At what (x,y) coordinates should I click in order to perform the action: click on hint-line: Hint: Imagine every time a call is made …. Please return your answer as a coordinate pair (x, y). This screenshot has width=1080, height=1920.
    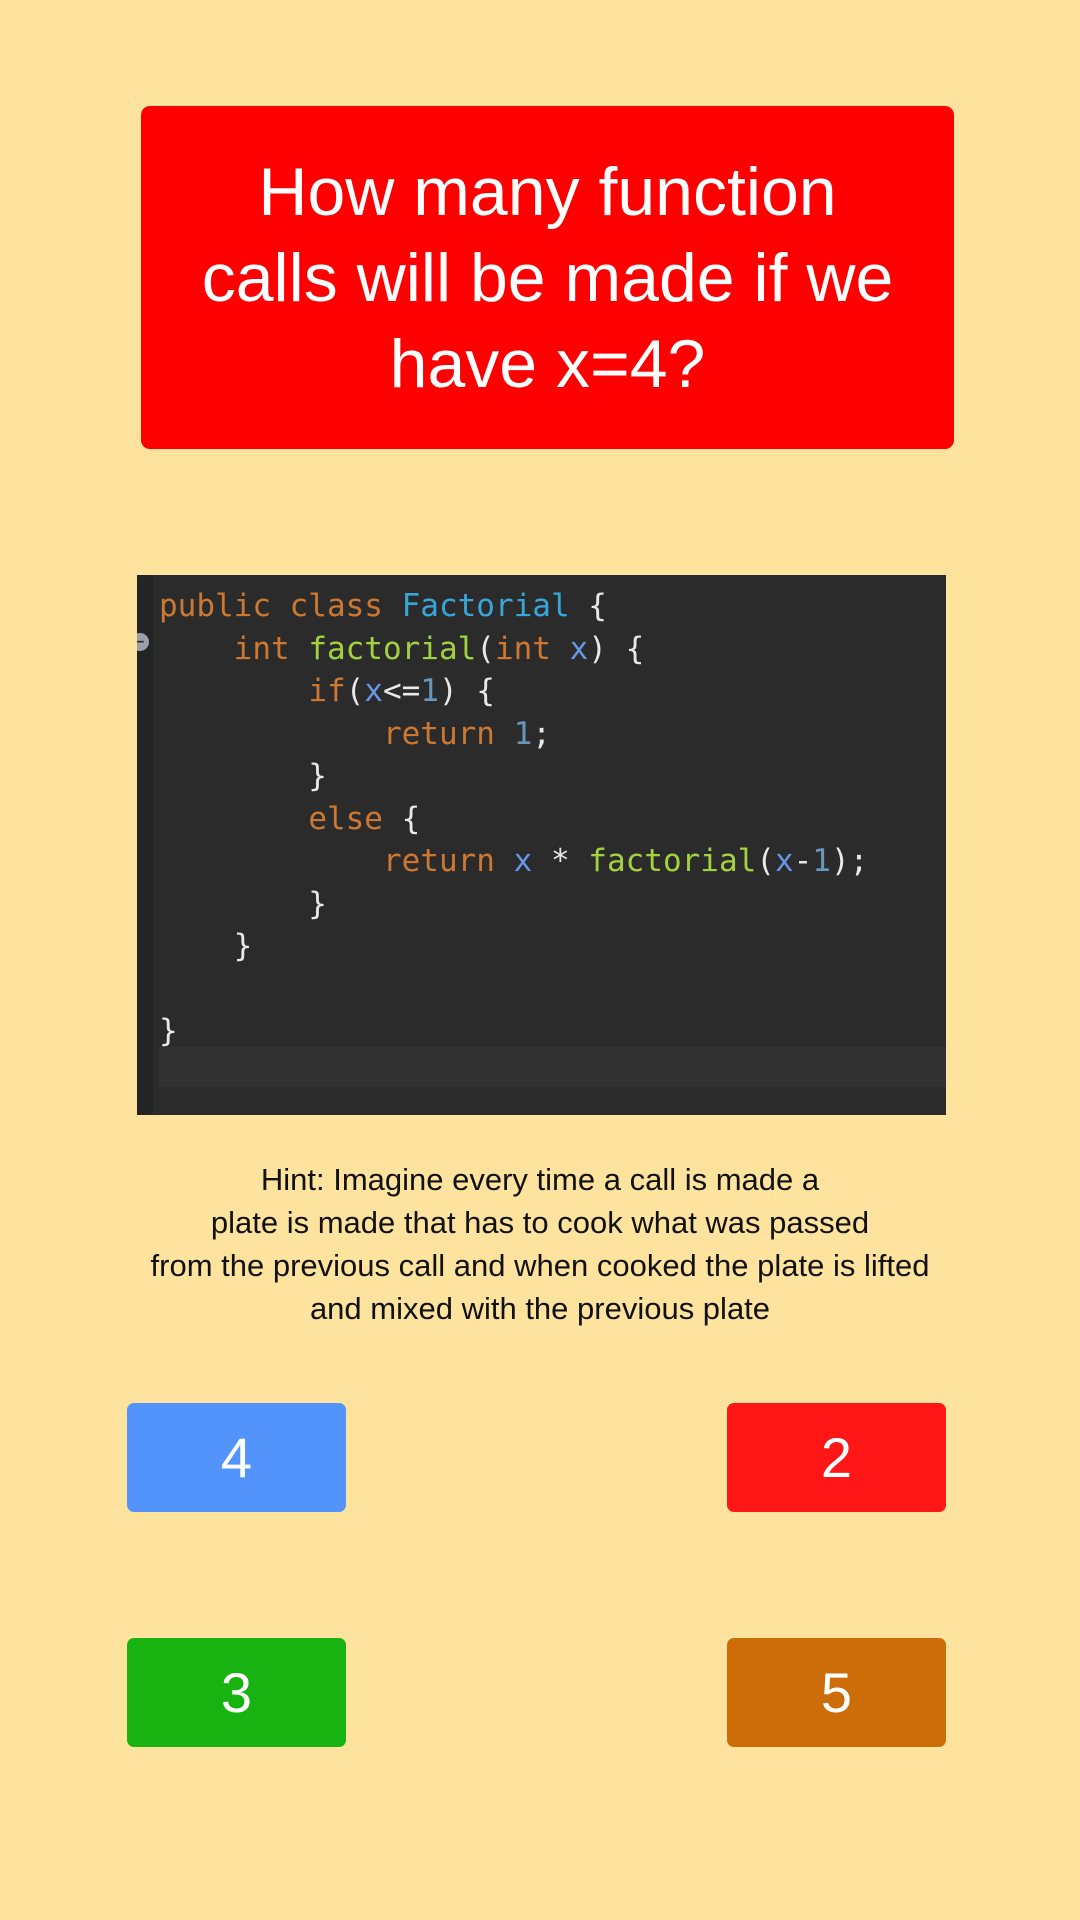
    Looking at the image, I should click on (540, 1179).